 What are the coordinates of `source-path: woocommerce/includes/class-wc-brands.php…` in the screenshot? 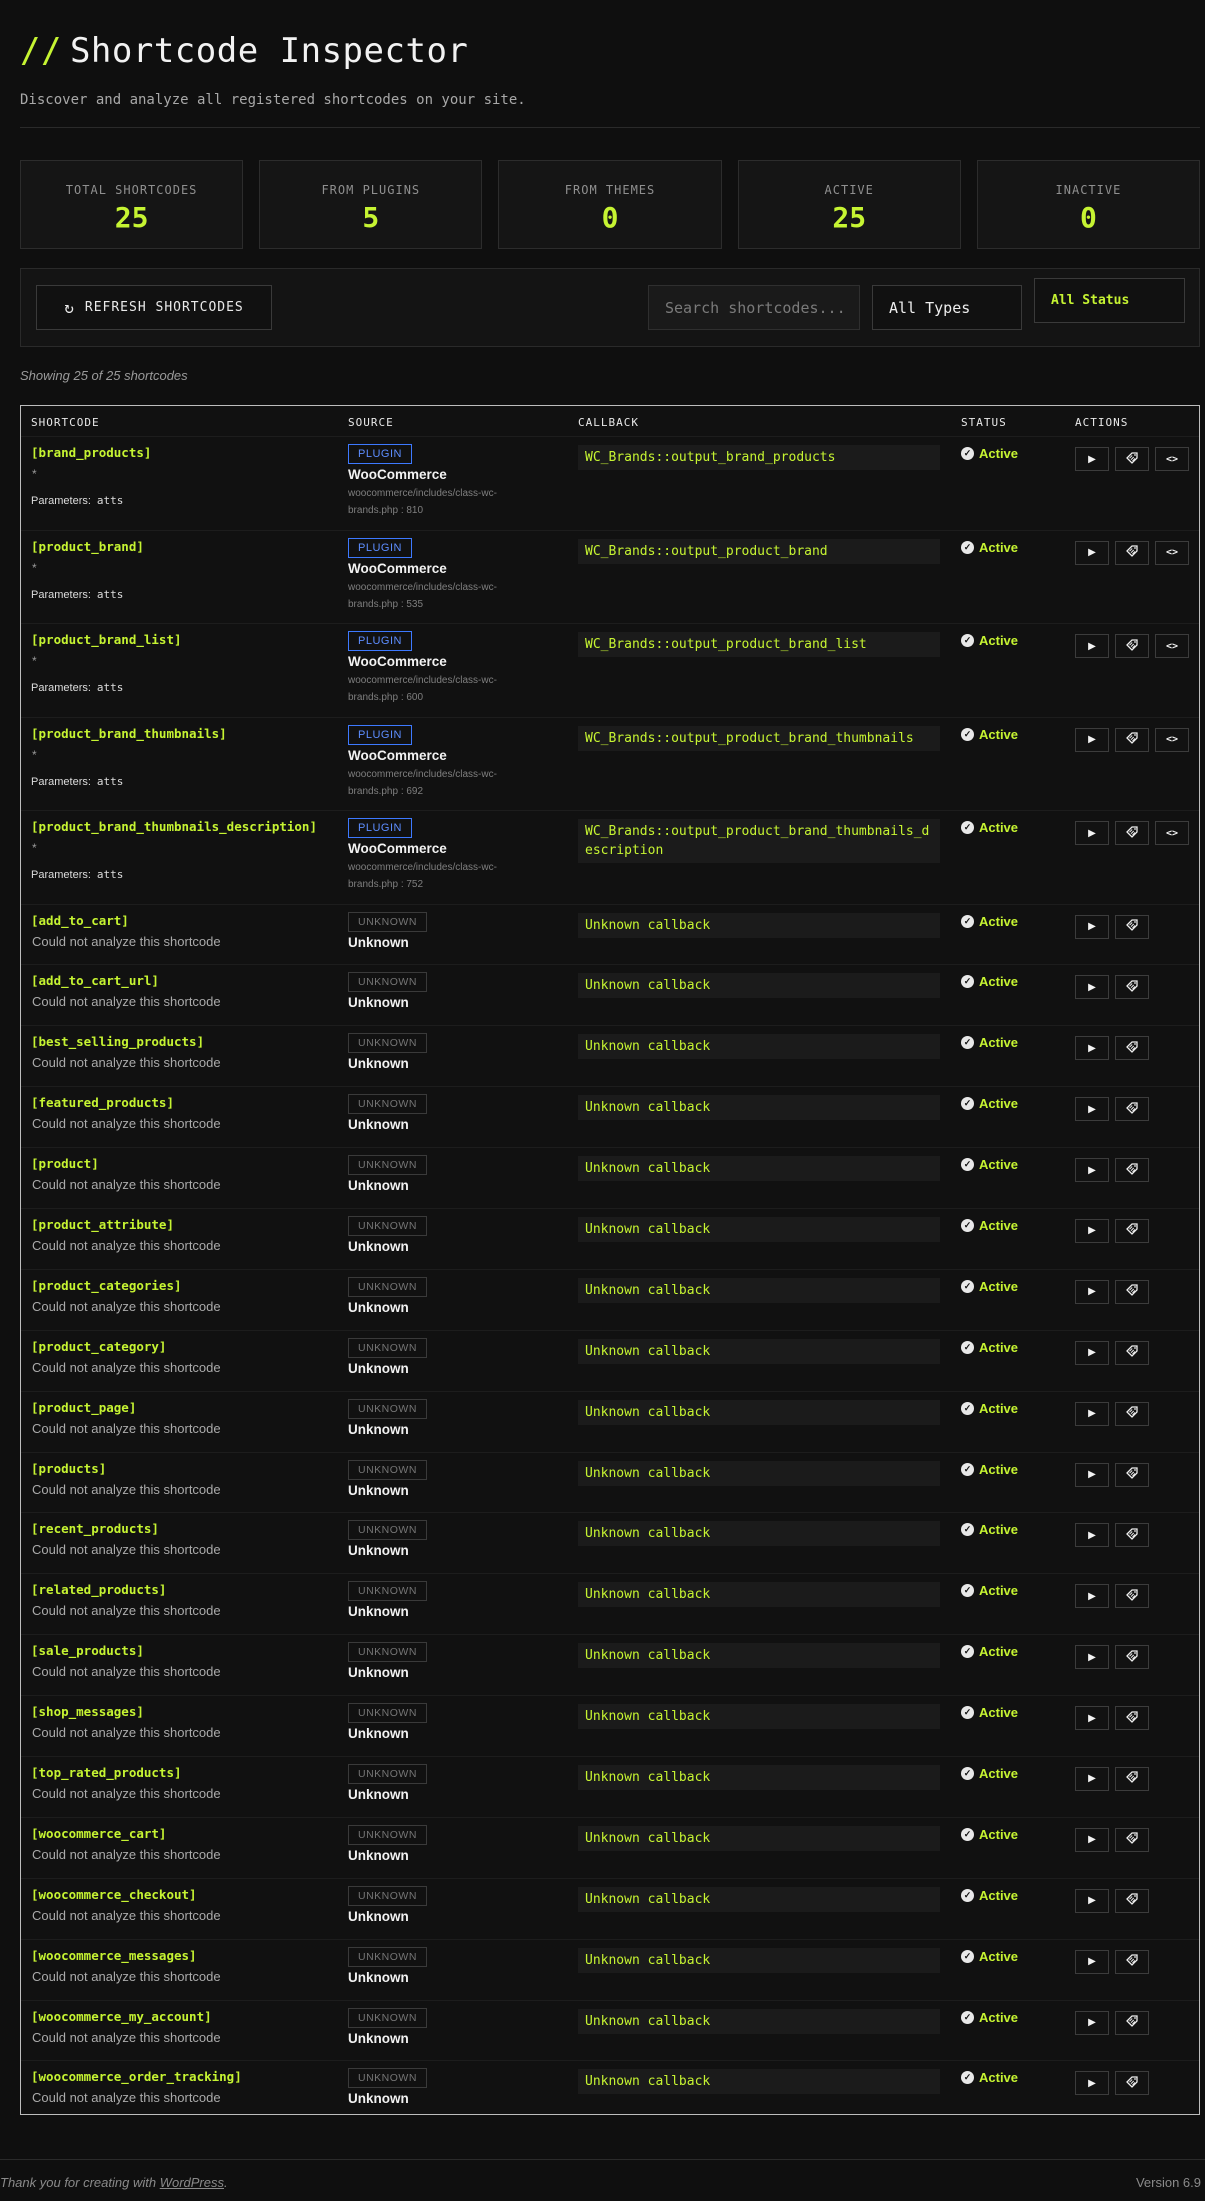 It's located at (422, 876).